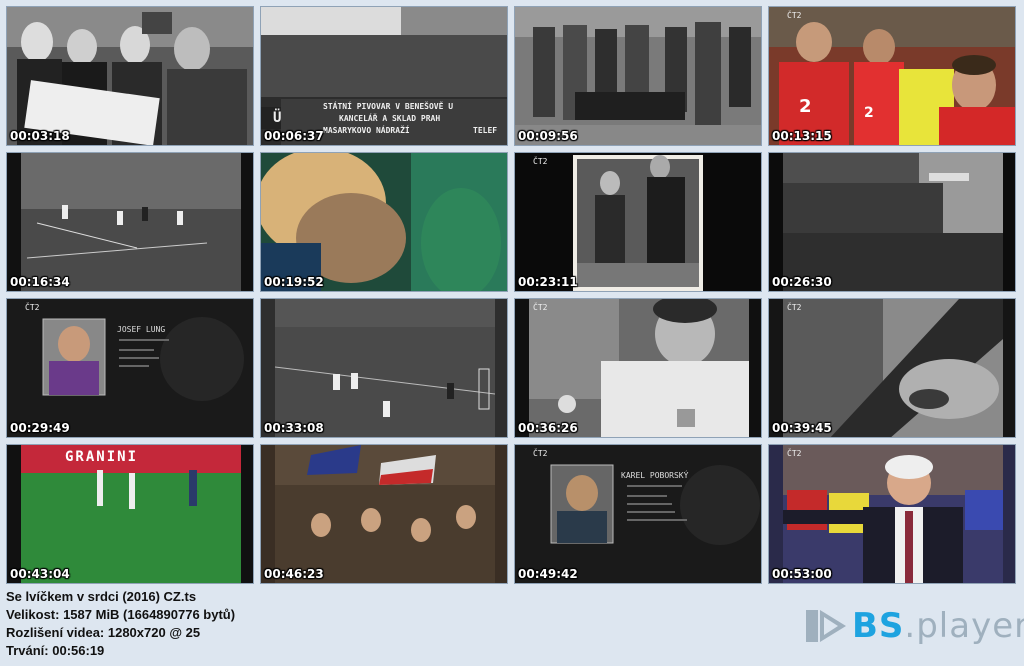  What do you see at coordinates (294, 574) in the screenshot?
I see `timestamp: 00:46:23` at bounding box center [294, 574].